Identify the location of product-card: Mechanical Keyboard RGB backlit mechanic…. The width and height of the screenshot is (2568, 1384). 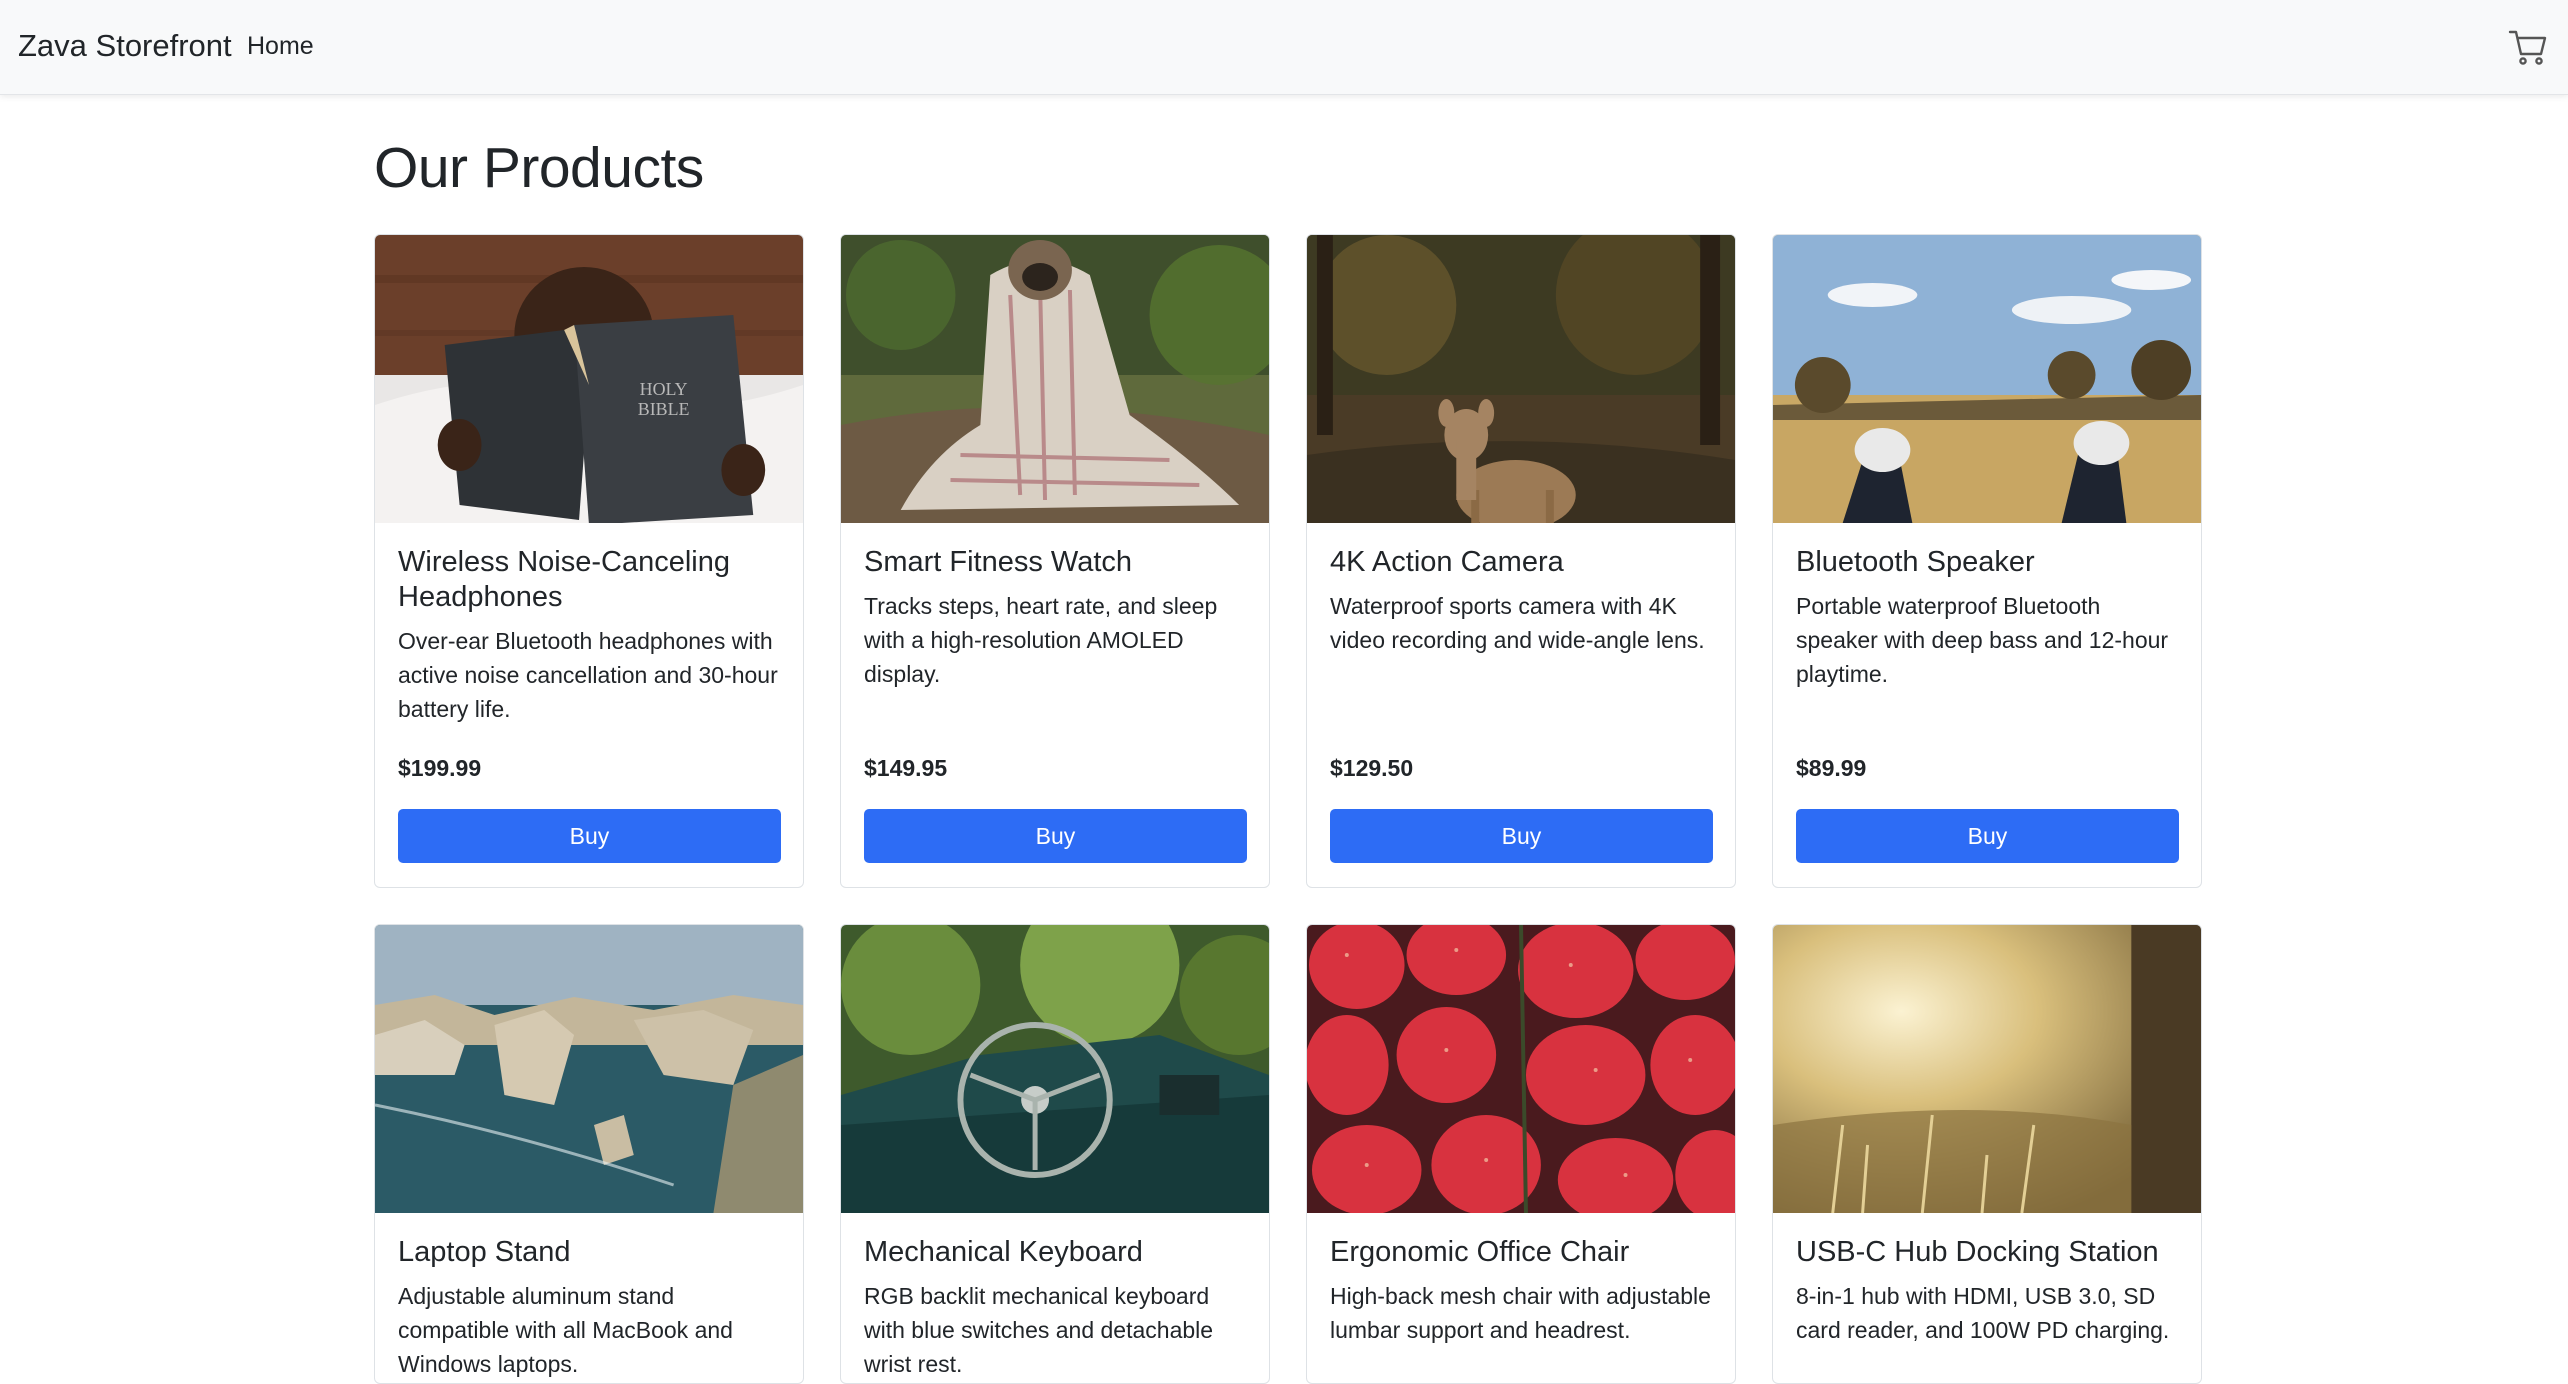
(1055, 1154).